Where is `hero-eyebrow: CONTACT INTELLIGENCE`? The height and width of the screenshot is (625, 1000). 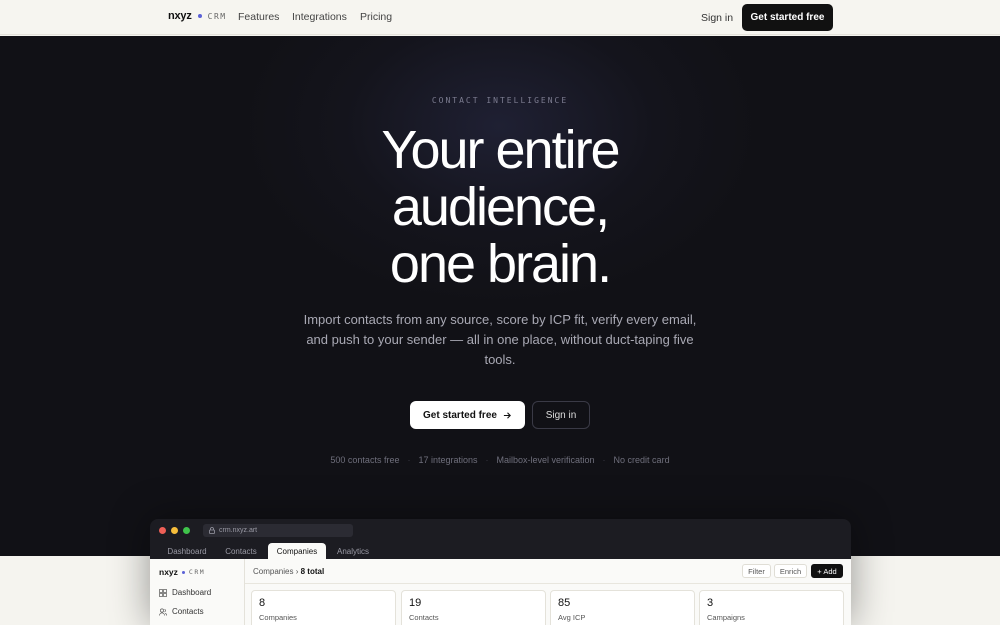 hero-eyebrow: CONTACT INTELLIGENCE is located at coordinates (500, 100).